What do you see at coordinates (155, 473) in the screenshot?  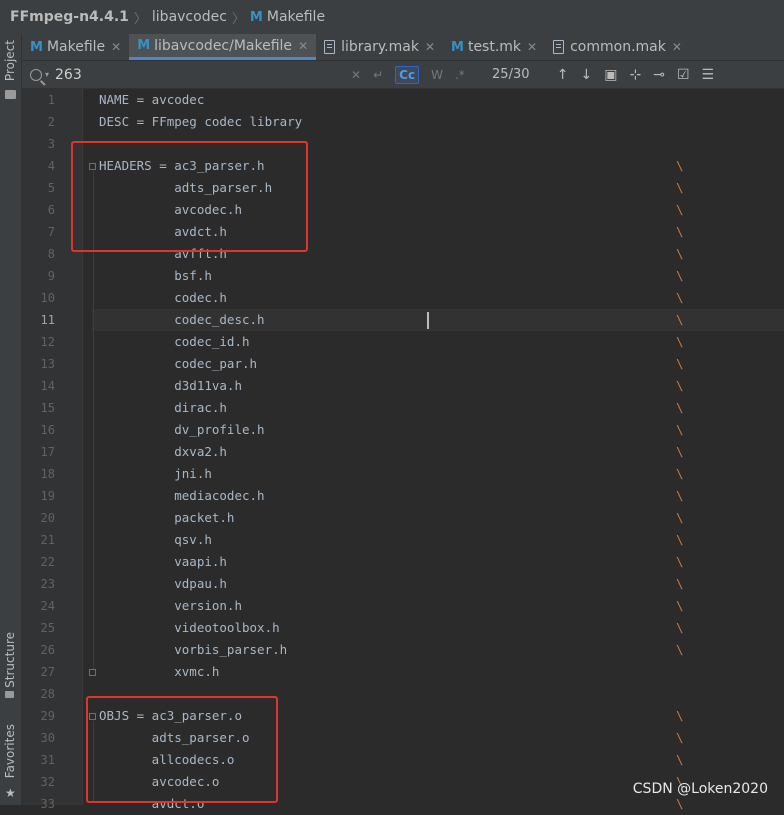 I see `code-text: jni.h` at bounding box center [155, 473].